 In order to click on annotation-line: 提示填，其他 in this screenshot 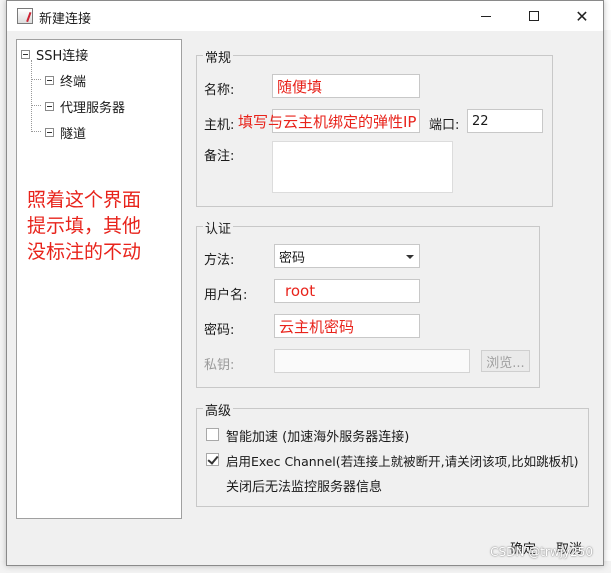, I will do `click(84, 226)`.